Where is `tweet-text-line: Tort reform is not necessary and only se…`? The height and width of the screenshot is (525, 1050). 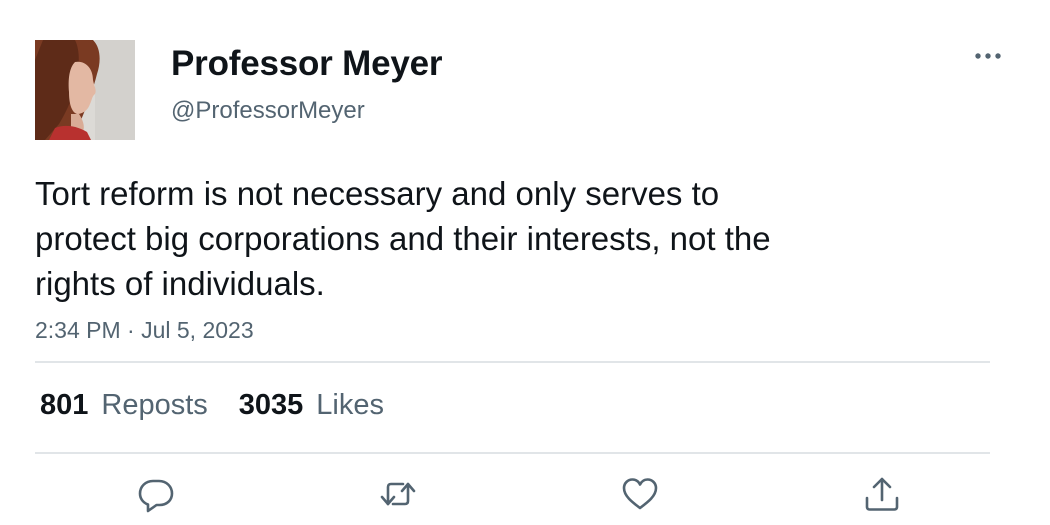
tweet-text-line: Tort reform is not necessary and only se… is located at coordinates (377, 193).